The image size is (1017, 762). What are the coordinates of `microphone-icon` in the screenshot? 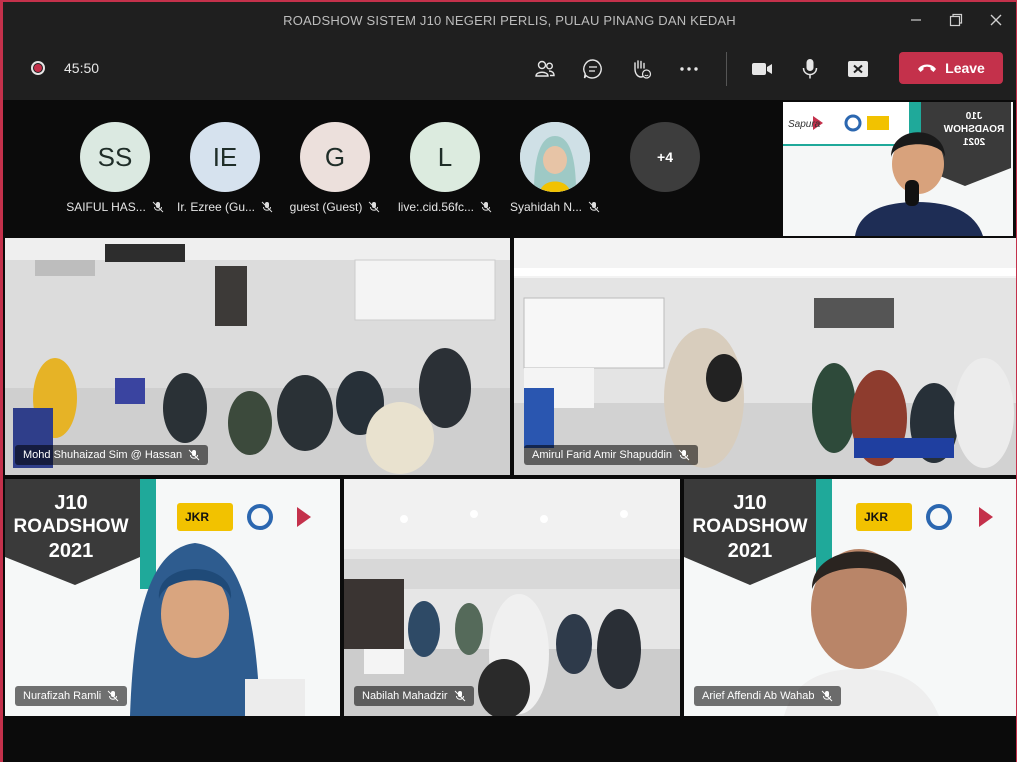 It's located at (810, 69).